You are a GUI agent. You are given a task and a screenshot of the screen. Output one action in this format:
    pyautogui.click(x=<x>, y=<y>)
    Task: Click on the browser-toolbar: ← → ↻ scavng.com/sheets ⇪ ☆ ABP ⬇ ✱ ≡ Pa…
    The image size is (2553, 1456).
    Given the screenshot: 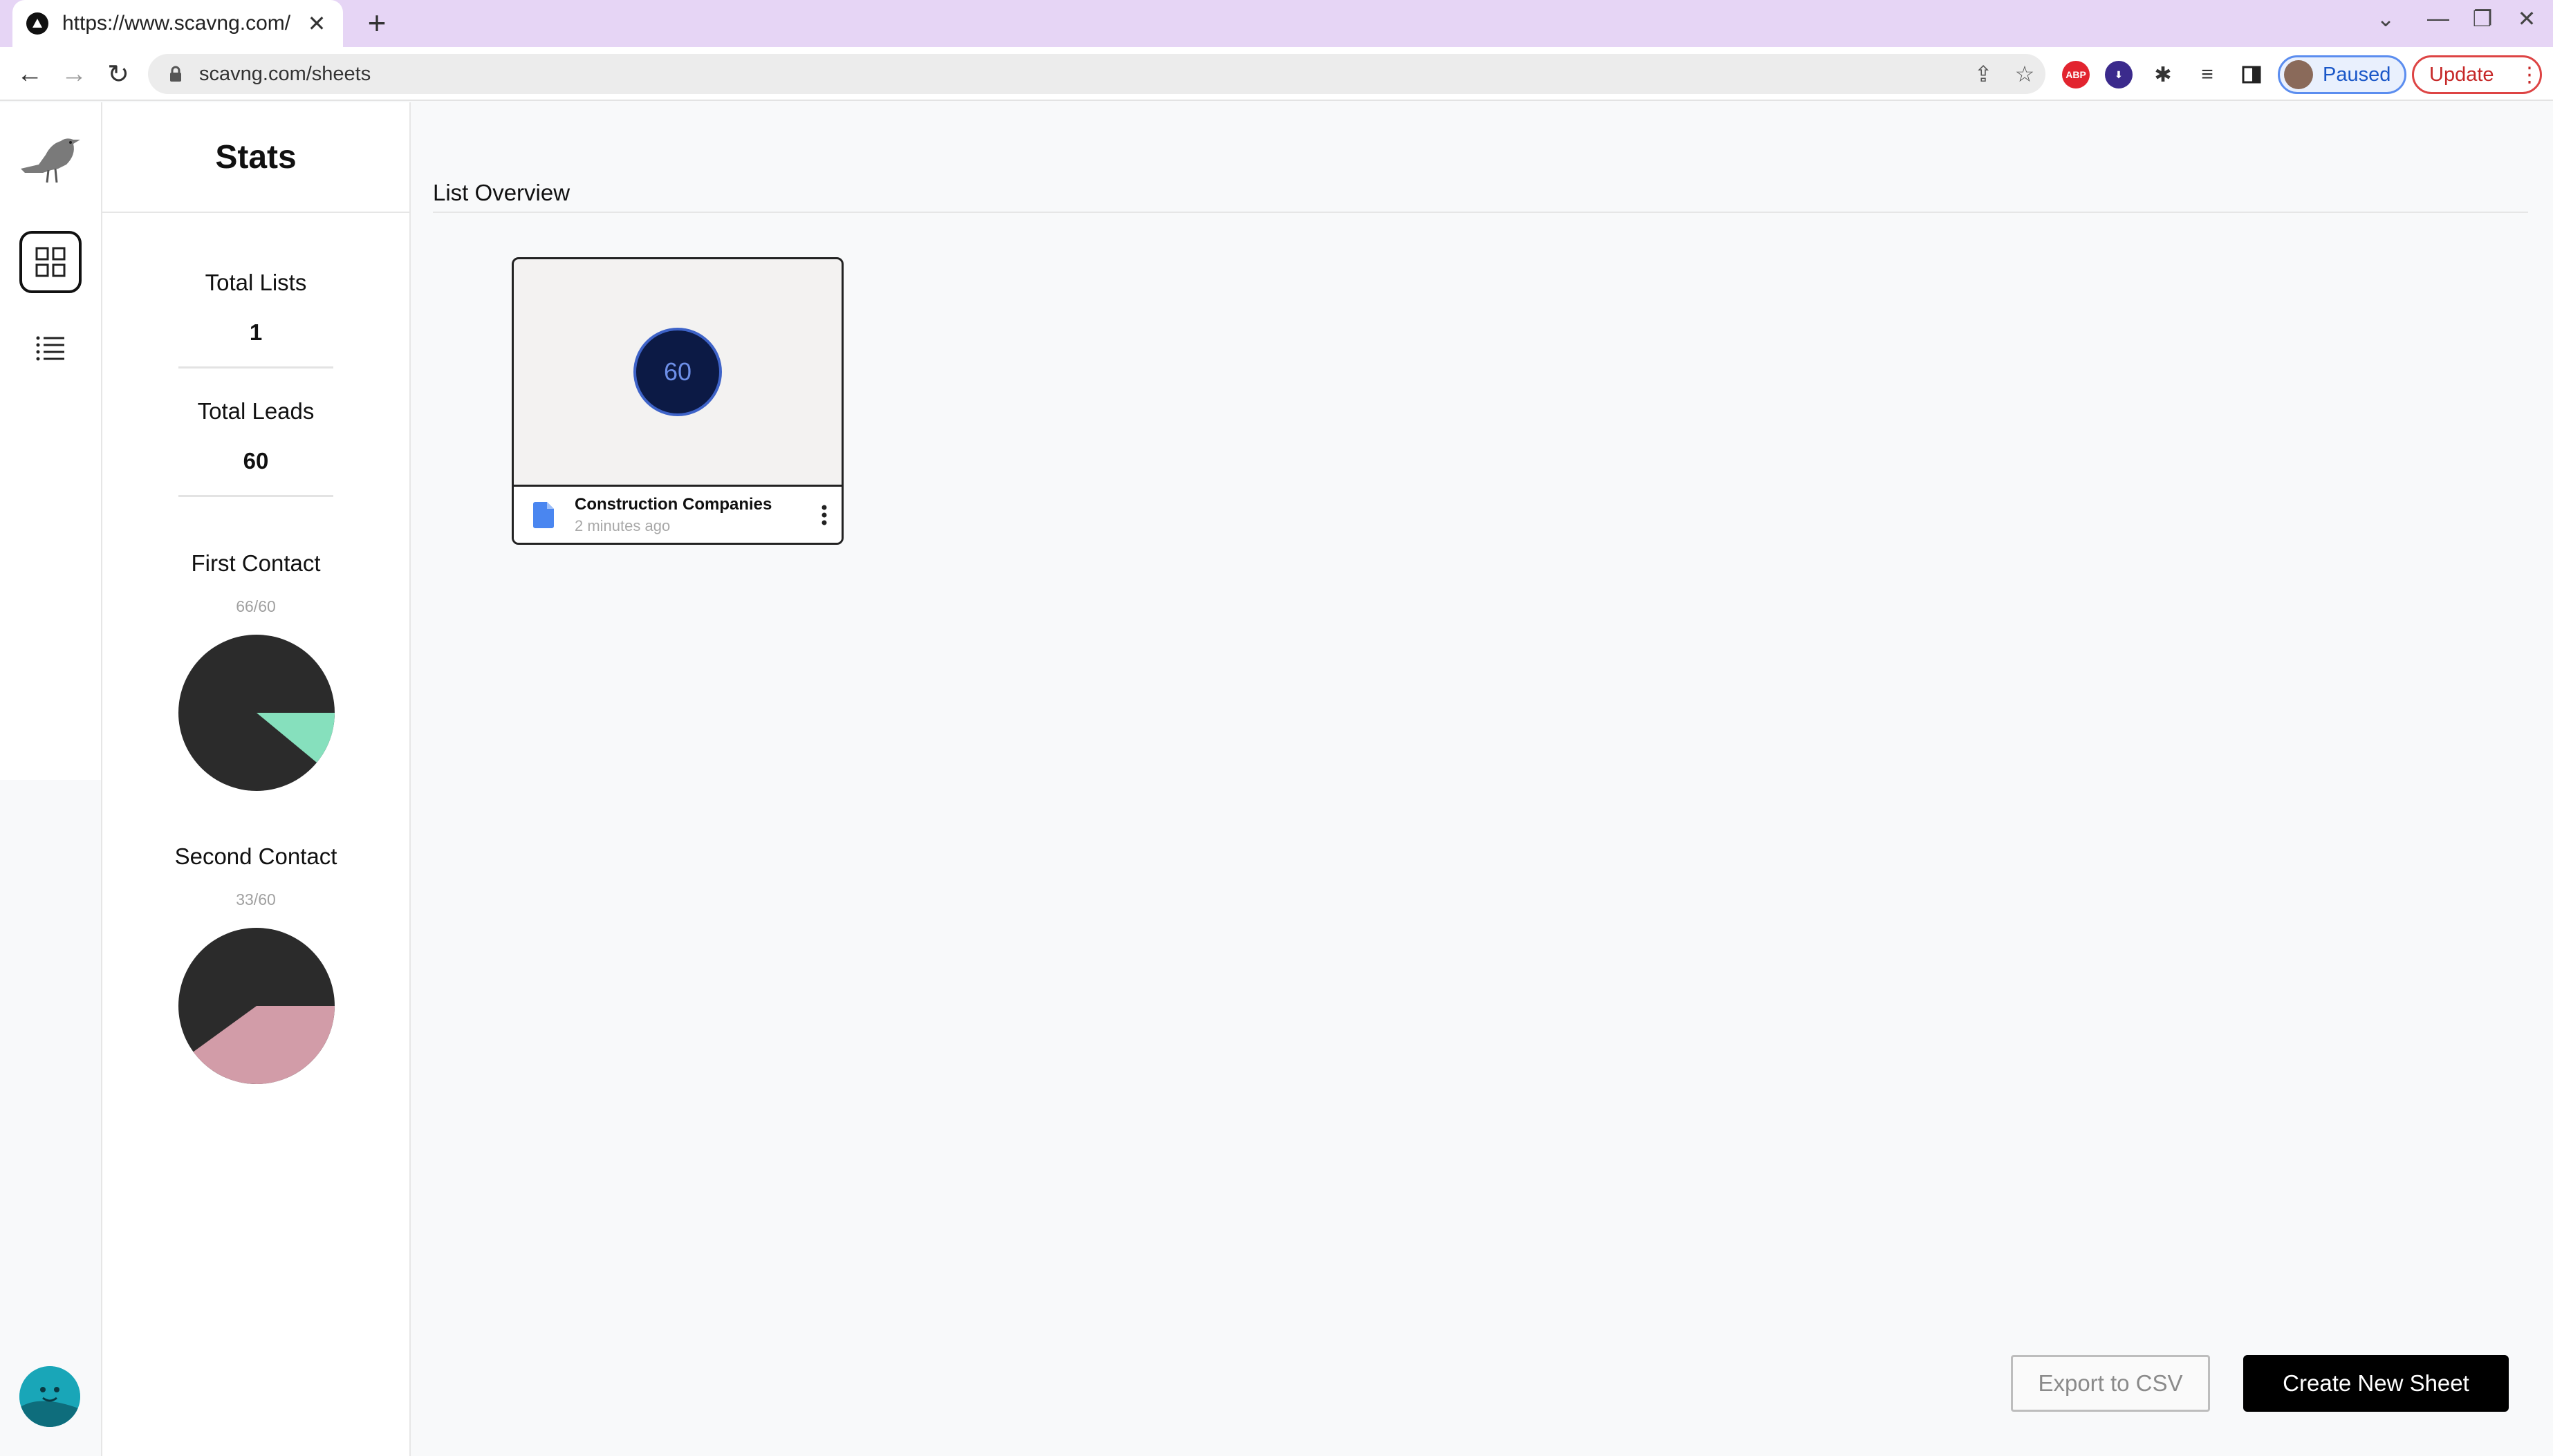 What is the action you would take?
    pyautogui.click(x=1276, y=74)
    